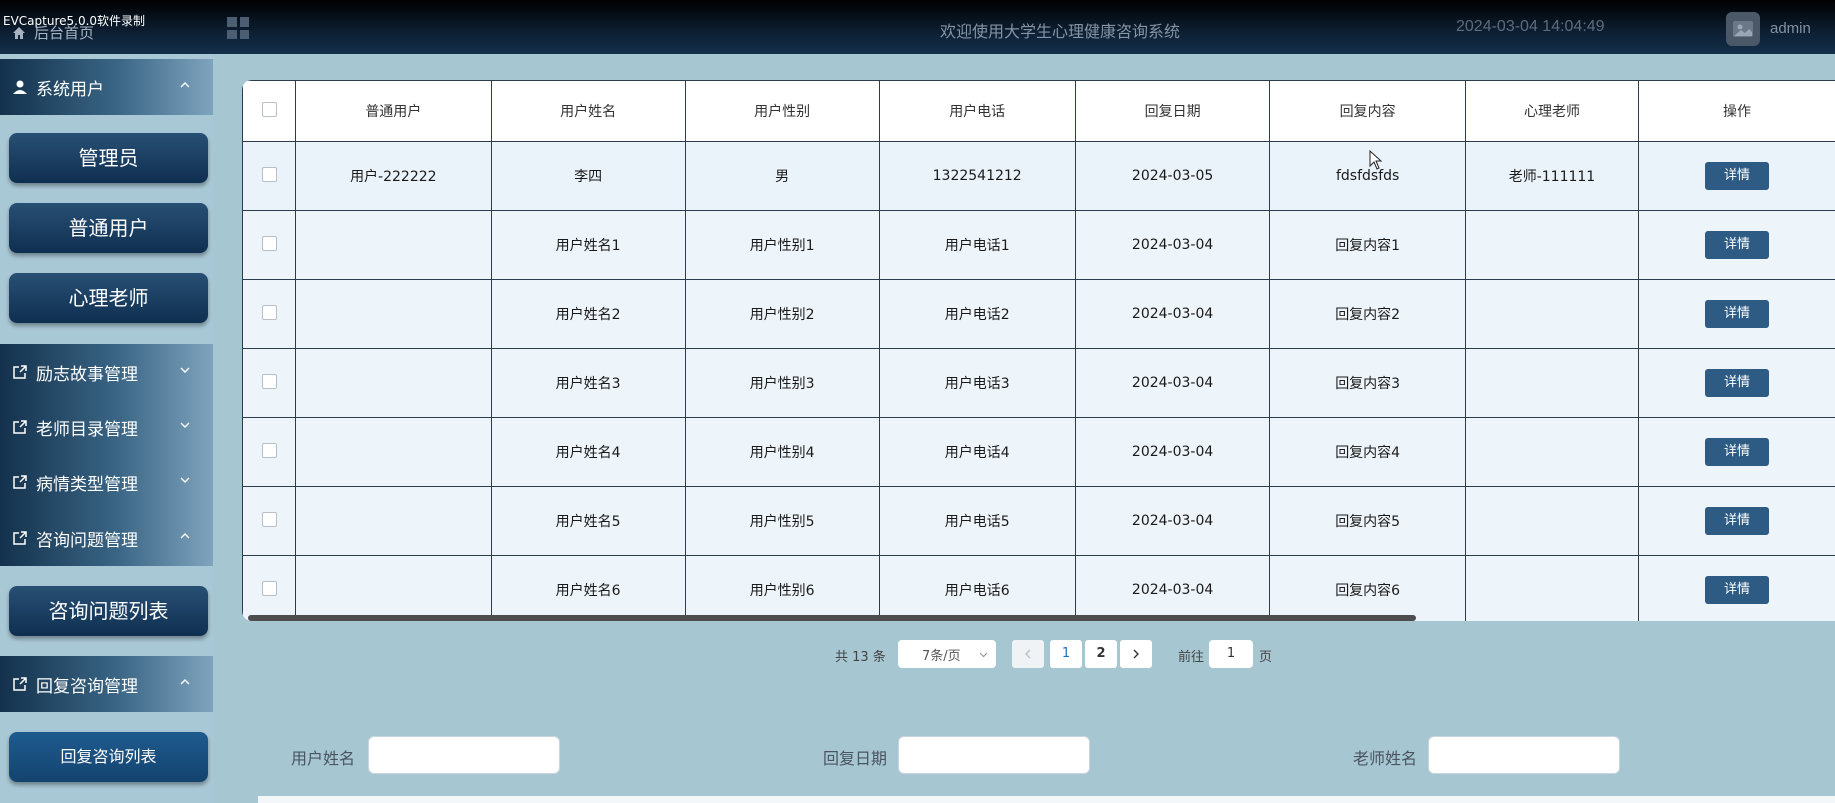  Describe the element at coordinates (588, 588) in the screenshot. I see `table-cell: 用户姓名6` at that location.